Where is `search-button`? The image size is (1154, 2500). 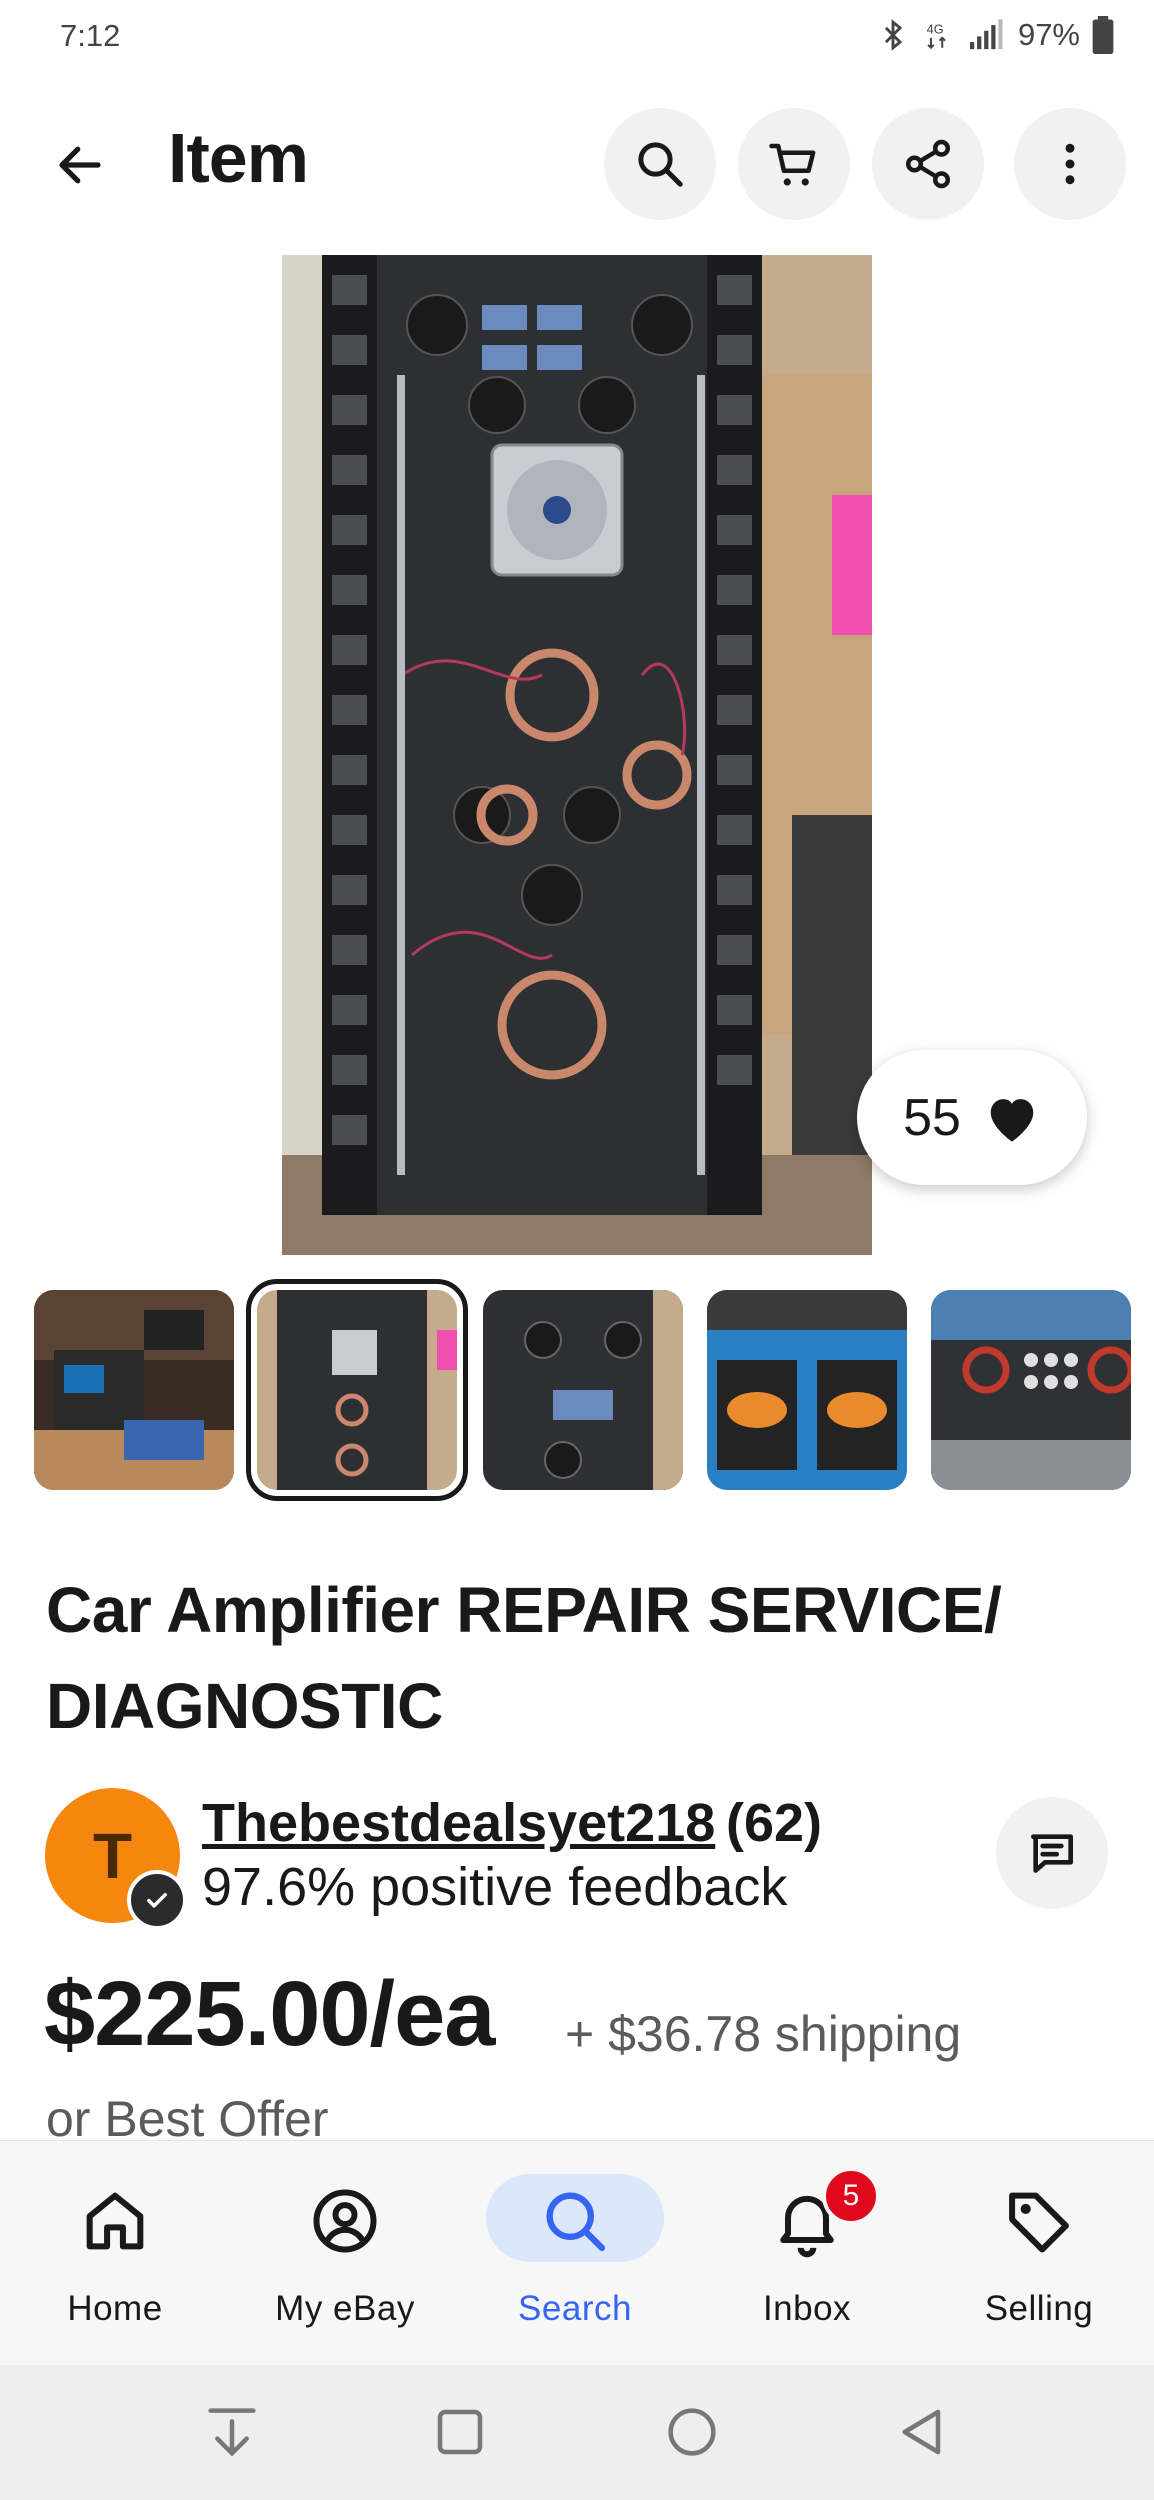 search-button is located at coordinates (660, 164).